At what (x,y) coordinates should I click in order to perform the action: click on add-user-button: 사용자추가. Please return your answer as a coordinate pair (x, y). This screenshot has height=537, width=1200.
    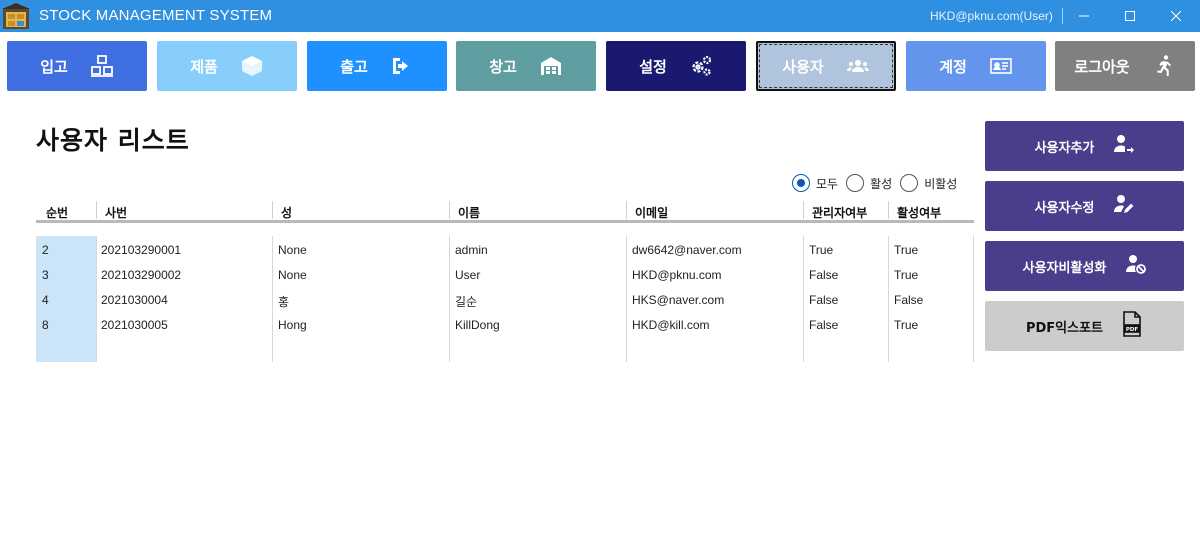
    Looking at the image, I should click on (1084, 146).